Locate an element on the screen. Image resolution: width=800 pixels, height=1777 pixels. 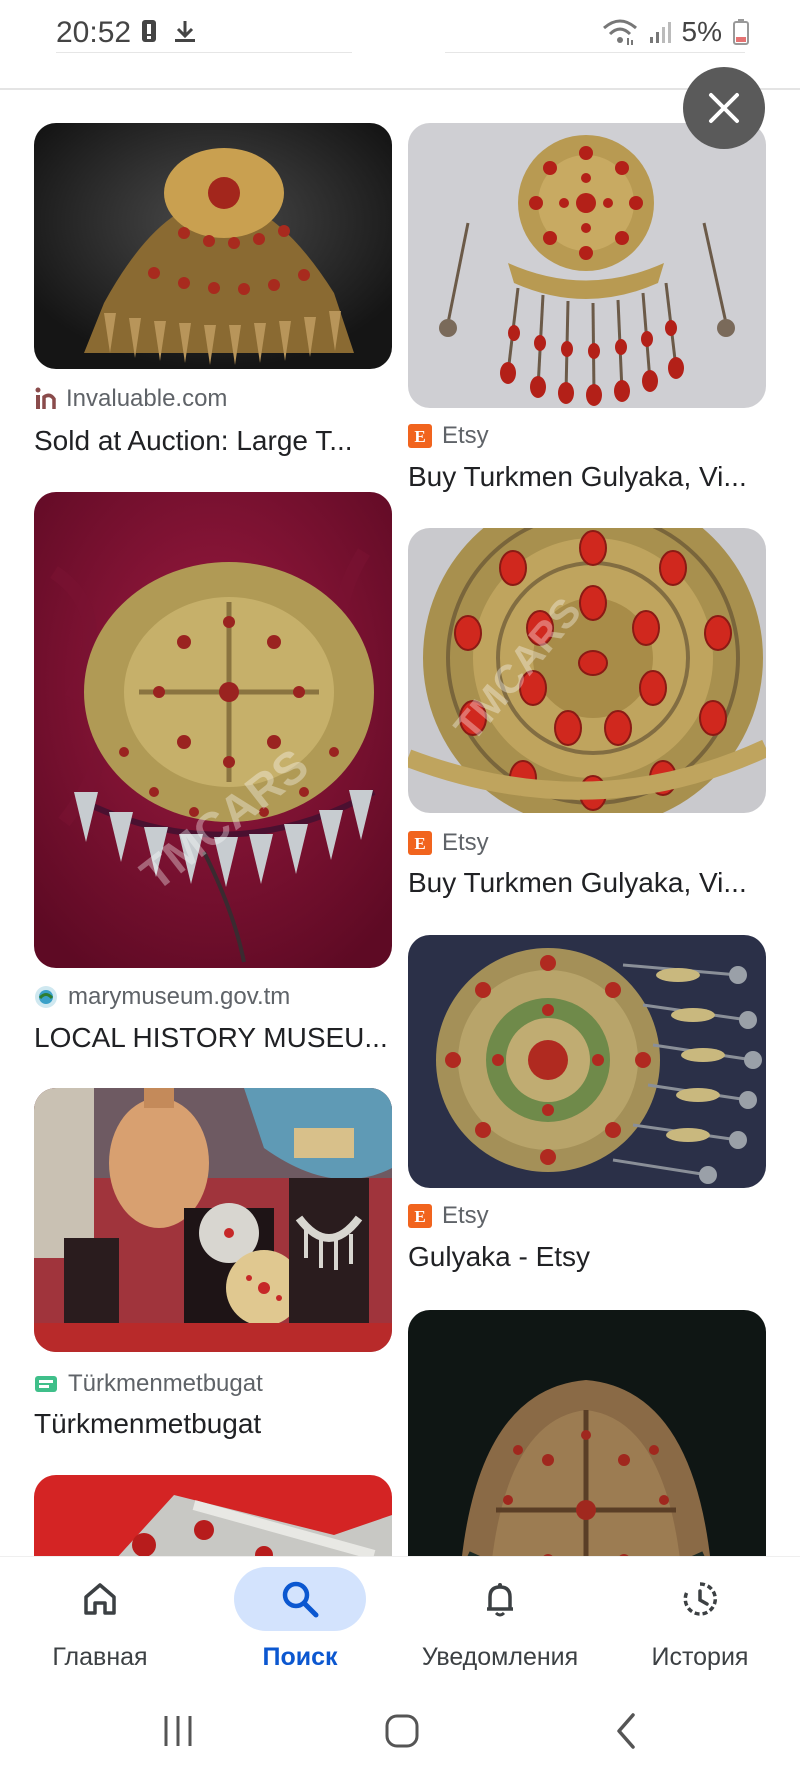
status-bar: 20:52 5% is located at coordinates (400, 35).